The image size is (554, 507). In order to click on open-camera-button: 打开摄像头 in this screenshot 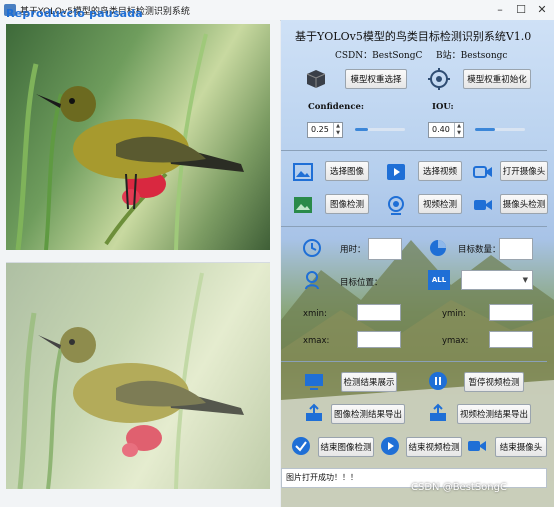, I will do `click(524, 171)`.